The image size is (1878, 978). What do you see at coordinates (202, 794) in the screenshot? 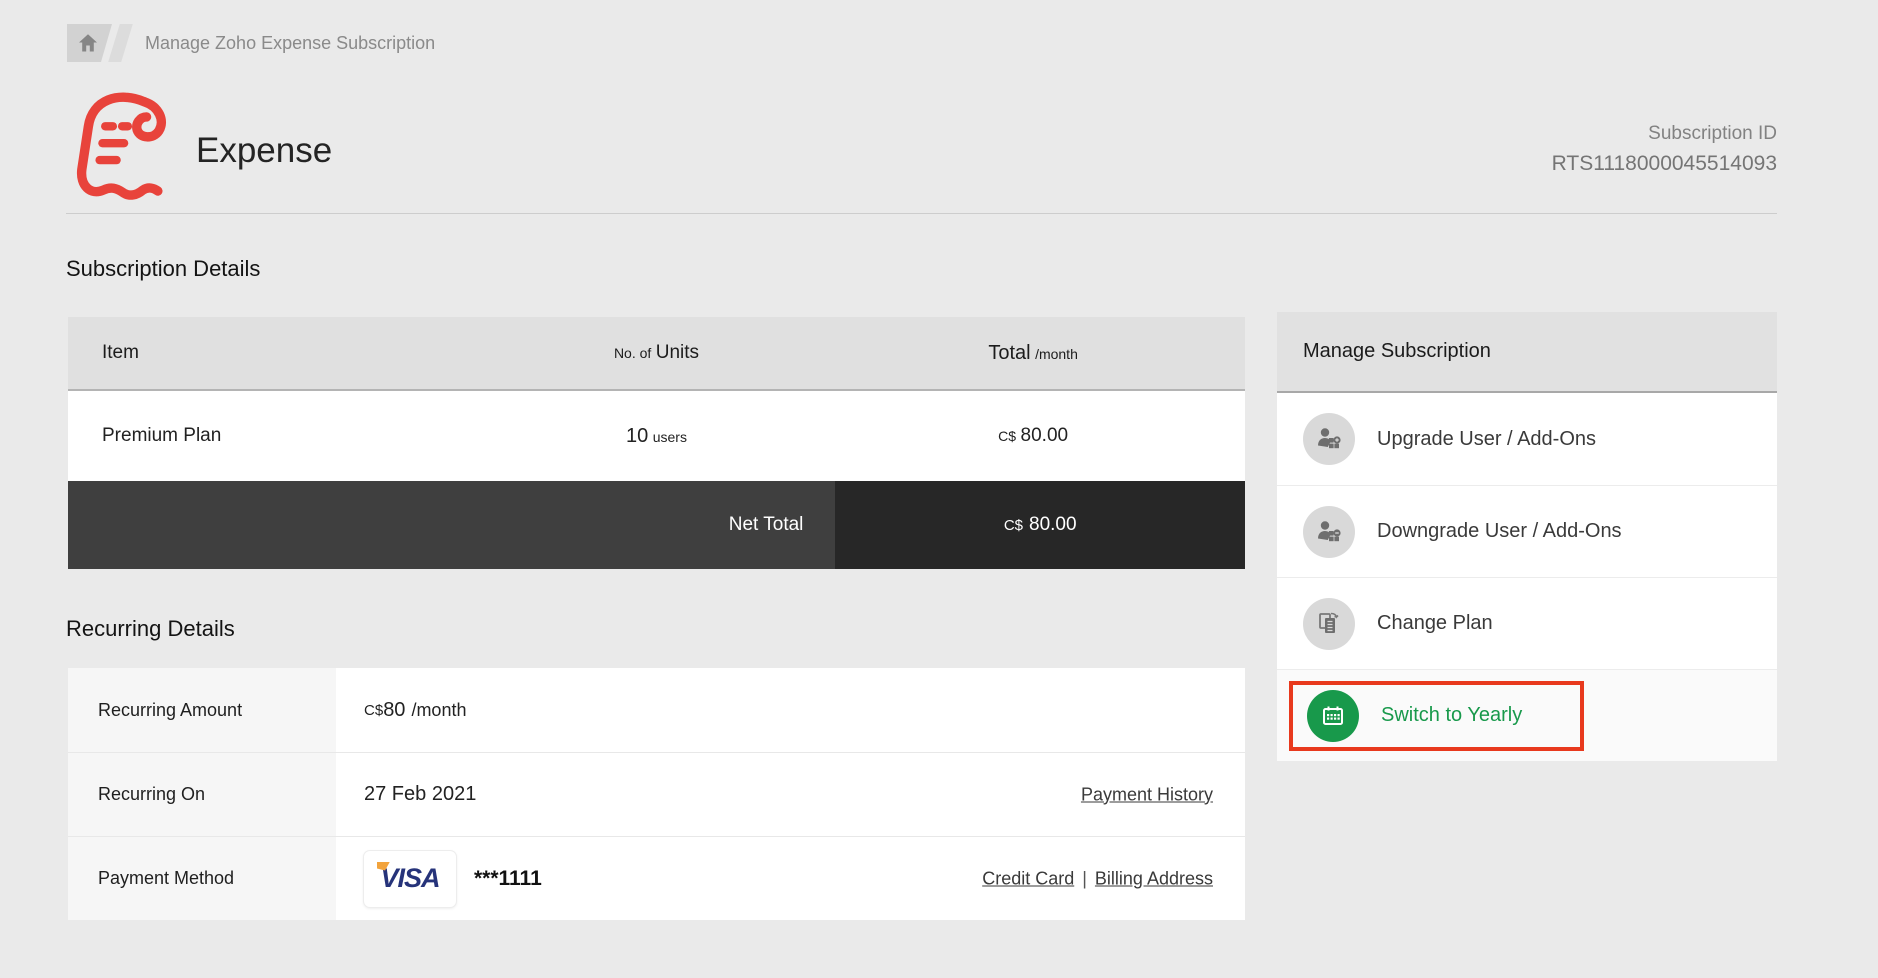
I see `recurring-on-label: Recurring On` at bounding box center [202, 794].